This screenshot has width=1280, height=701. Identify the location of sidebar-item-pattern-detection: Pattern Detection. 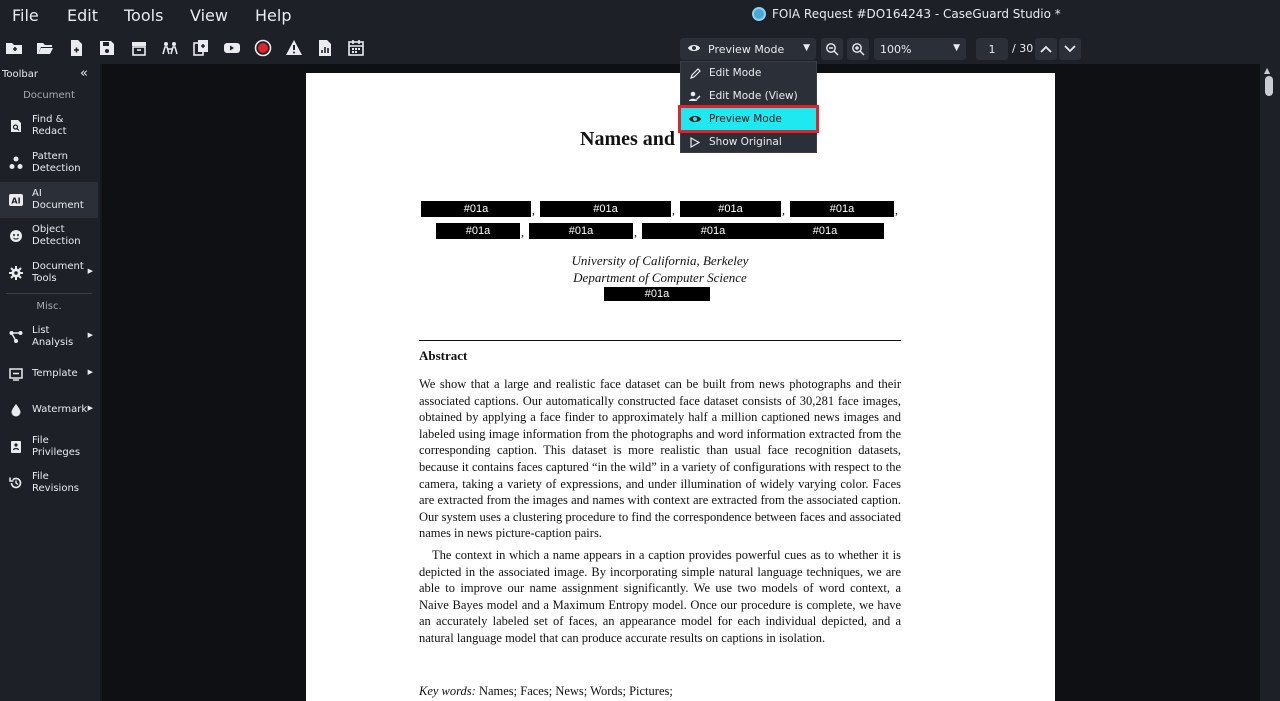
(49, 163).